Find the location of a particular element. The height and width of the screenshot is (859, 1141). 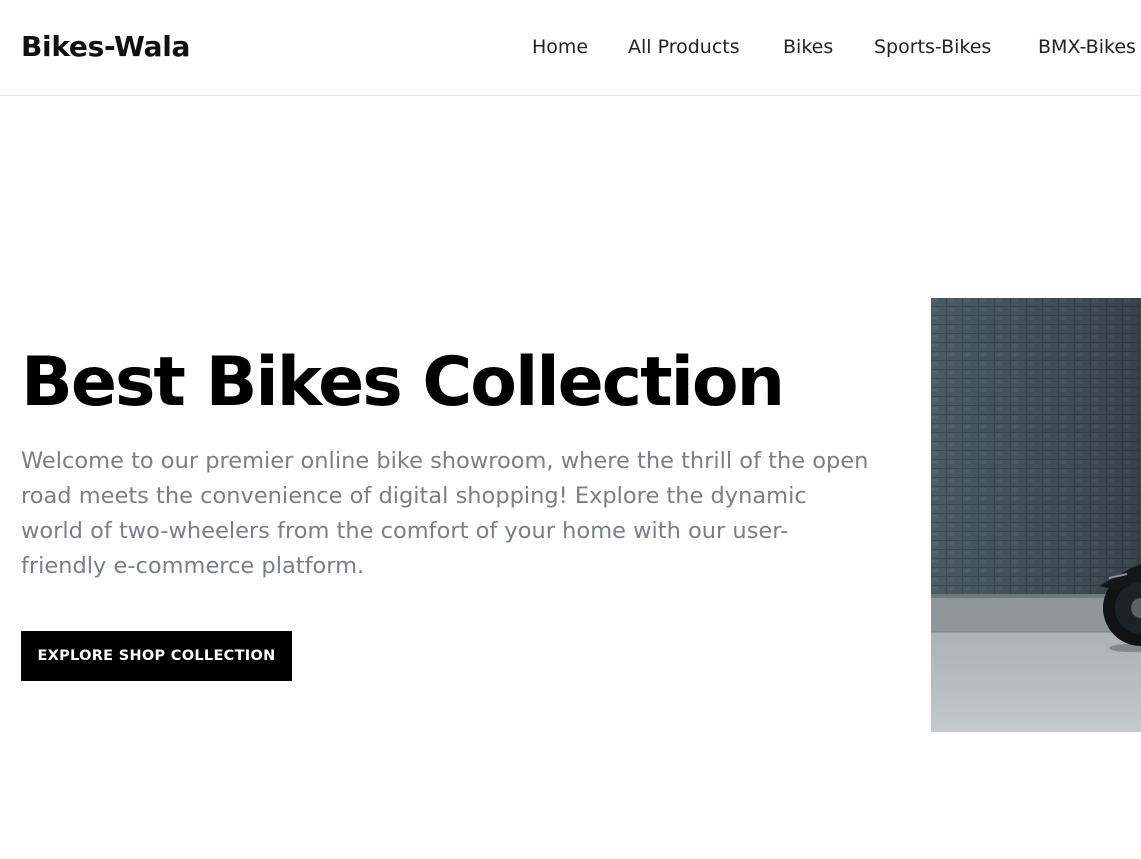

nav-link-home: Home is located at coordinates (560, 47).